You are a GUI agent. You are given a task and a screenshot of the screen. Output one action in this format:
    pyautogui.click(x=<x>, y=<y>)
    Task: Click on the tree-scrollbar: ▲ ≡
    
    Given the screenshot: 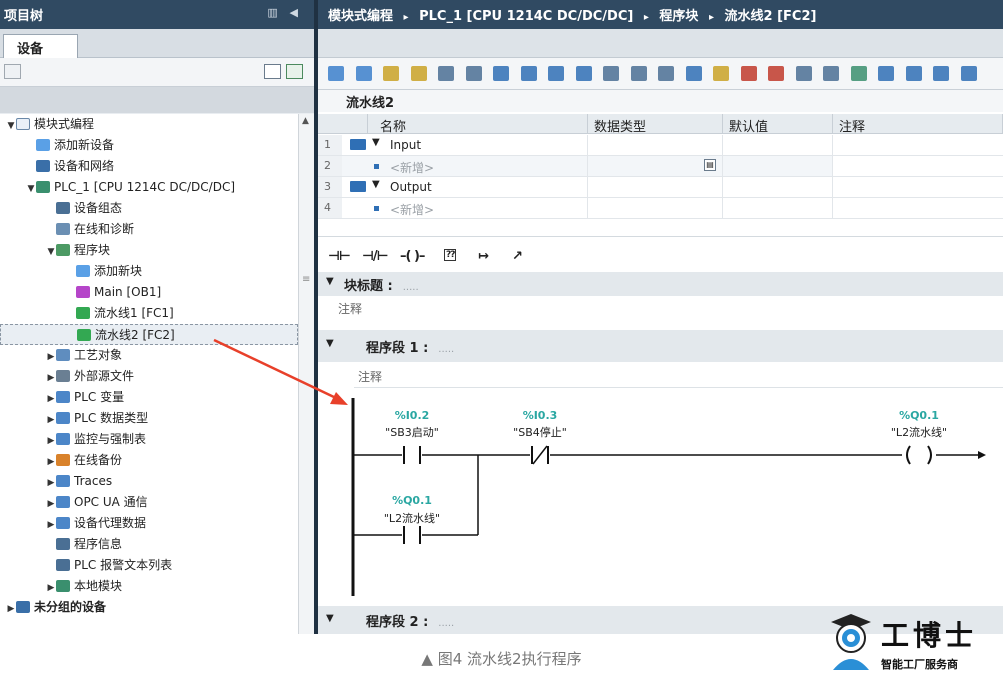 What is the action you would take?
    pyautogui.click(x=306, y=374)
    